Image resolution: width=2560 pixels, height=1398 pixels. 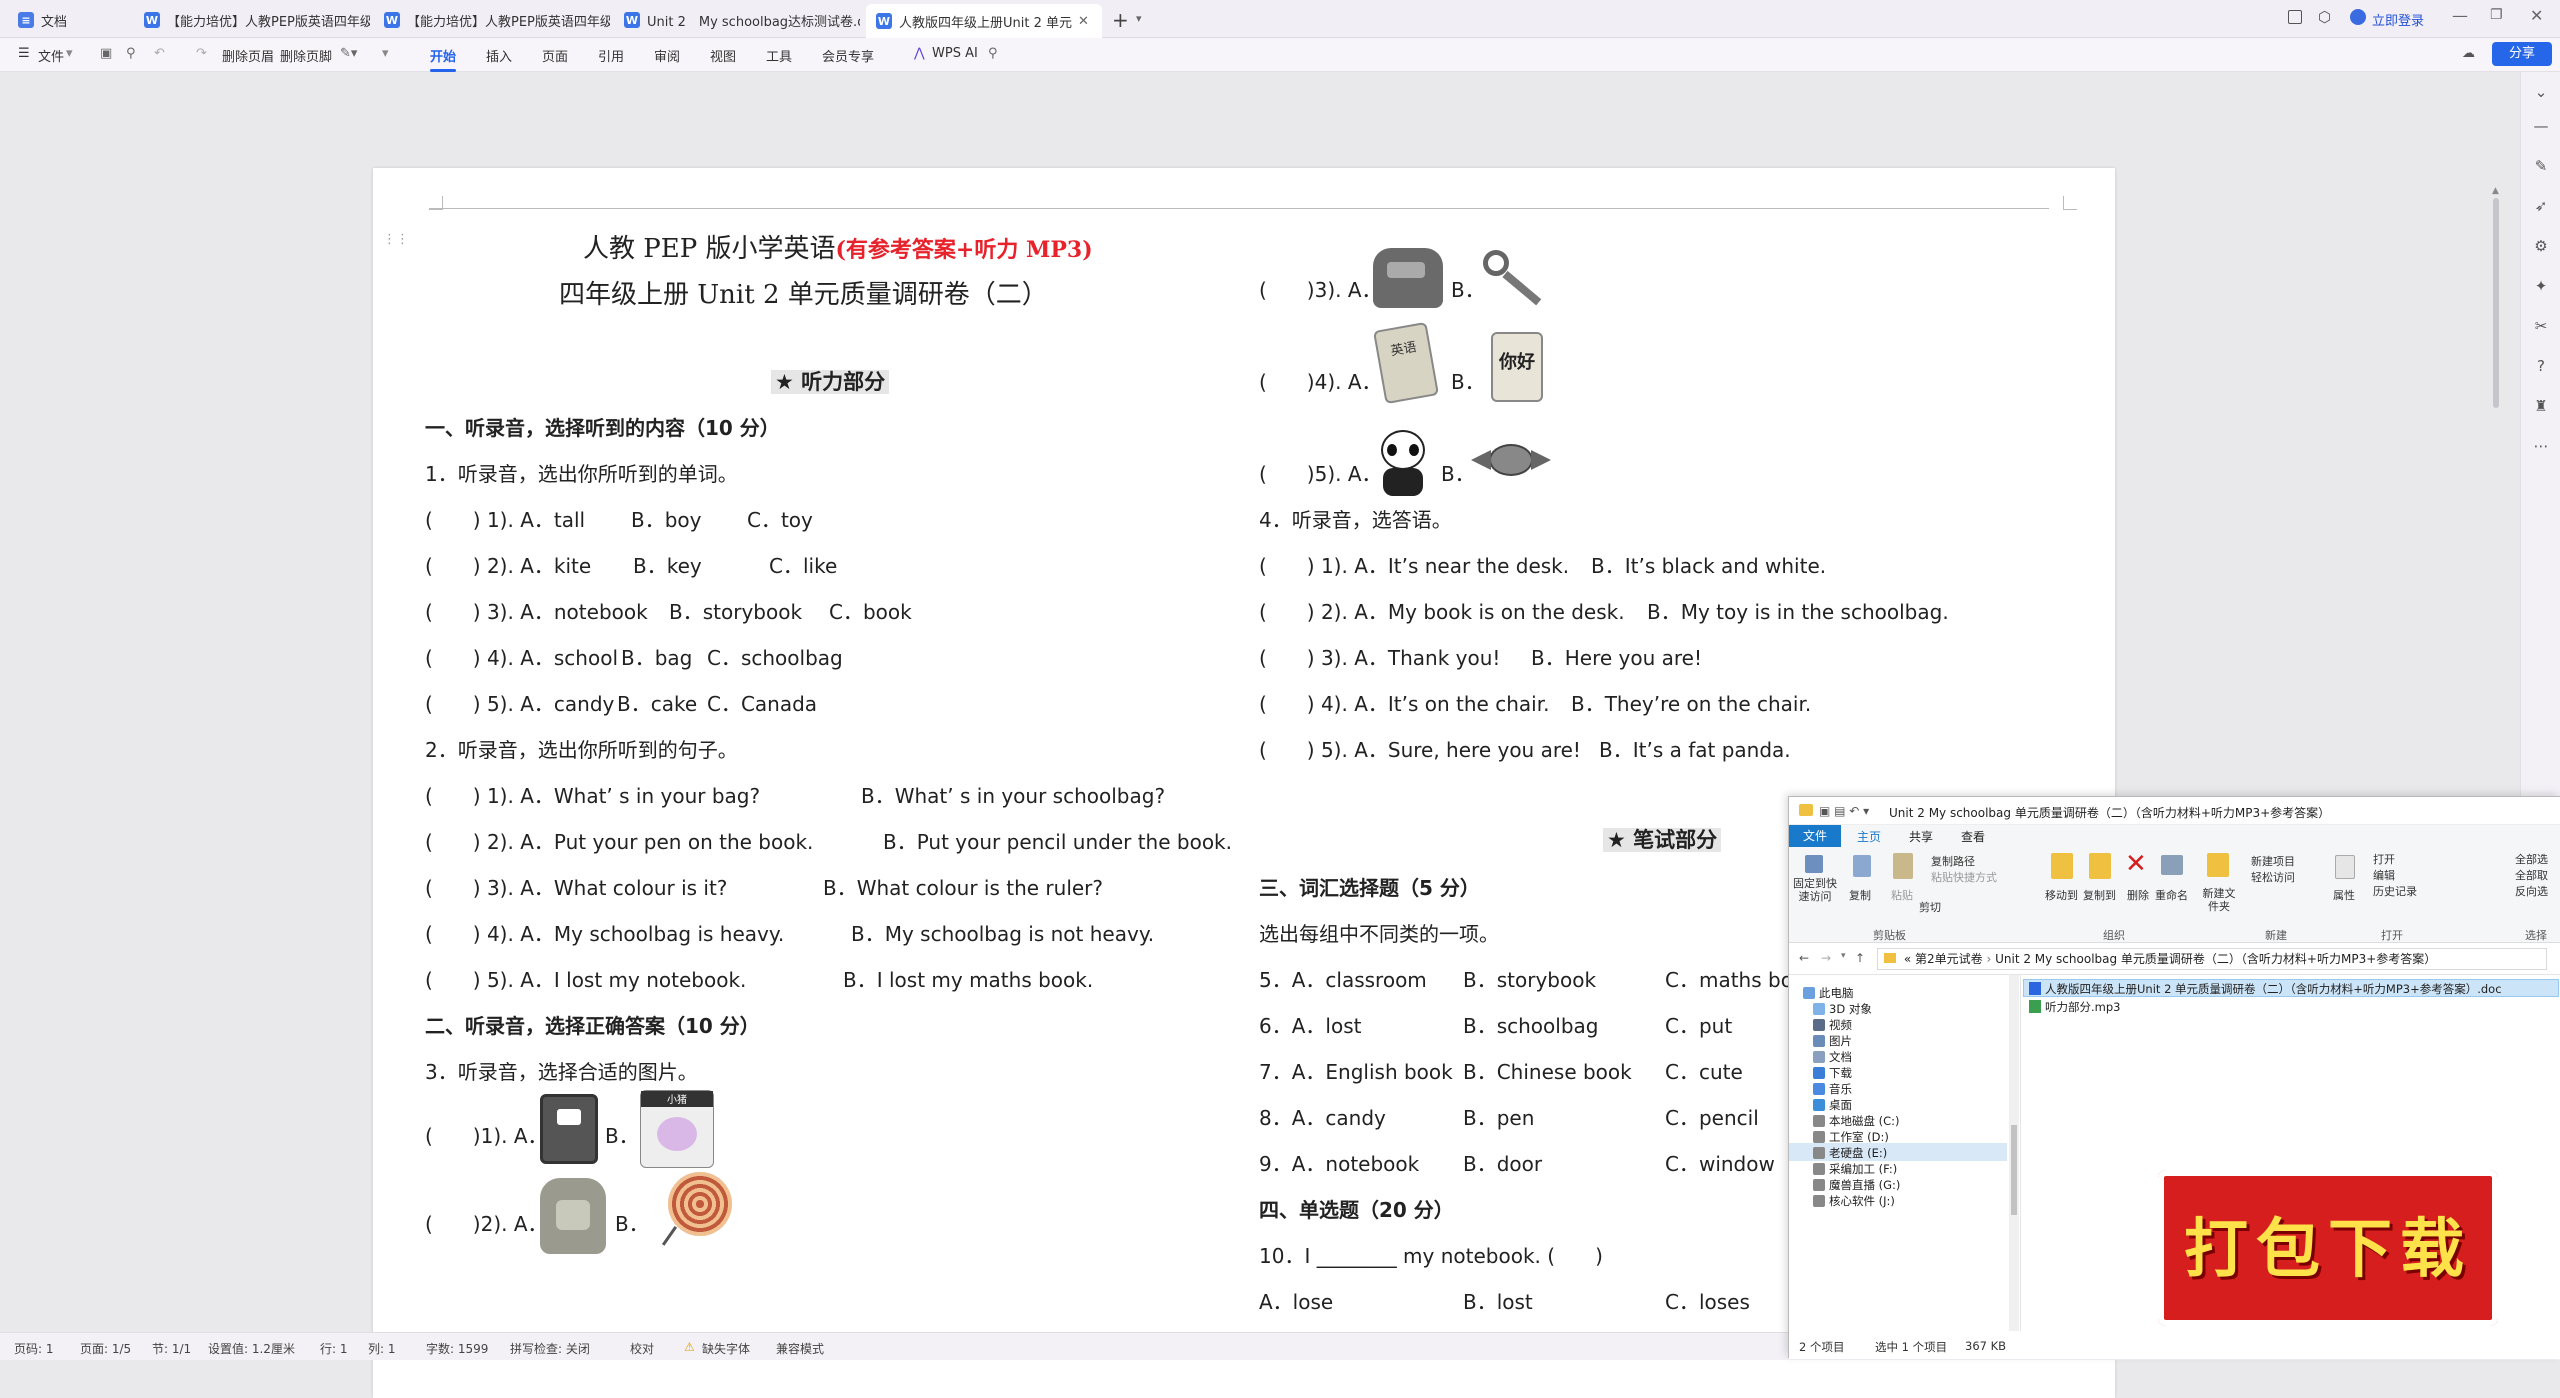 I want to click on cursor-icon: ➶, so click(x=2541, y=206).